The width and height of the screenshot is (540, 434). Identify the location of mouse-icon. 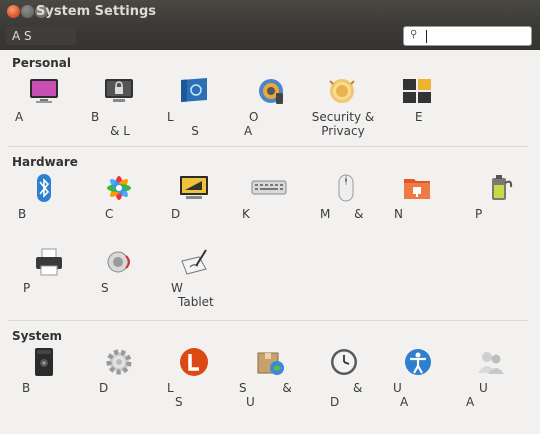
(346, 188).